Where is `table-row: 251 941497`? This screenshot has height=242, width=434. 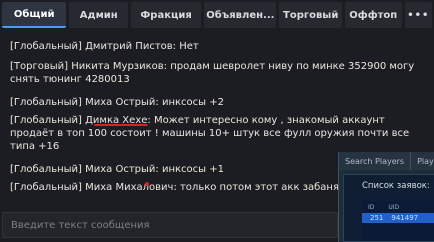
table-row: 251 941497 is located at coordinates (398, 218).